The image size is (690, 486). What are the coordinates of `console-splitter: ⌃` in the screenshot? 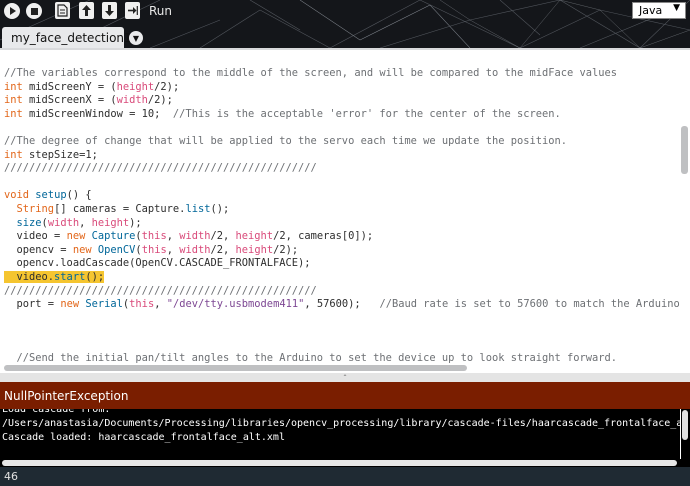 It's located at (345, 377).